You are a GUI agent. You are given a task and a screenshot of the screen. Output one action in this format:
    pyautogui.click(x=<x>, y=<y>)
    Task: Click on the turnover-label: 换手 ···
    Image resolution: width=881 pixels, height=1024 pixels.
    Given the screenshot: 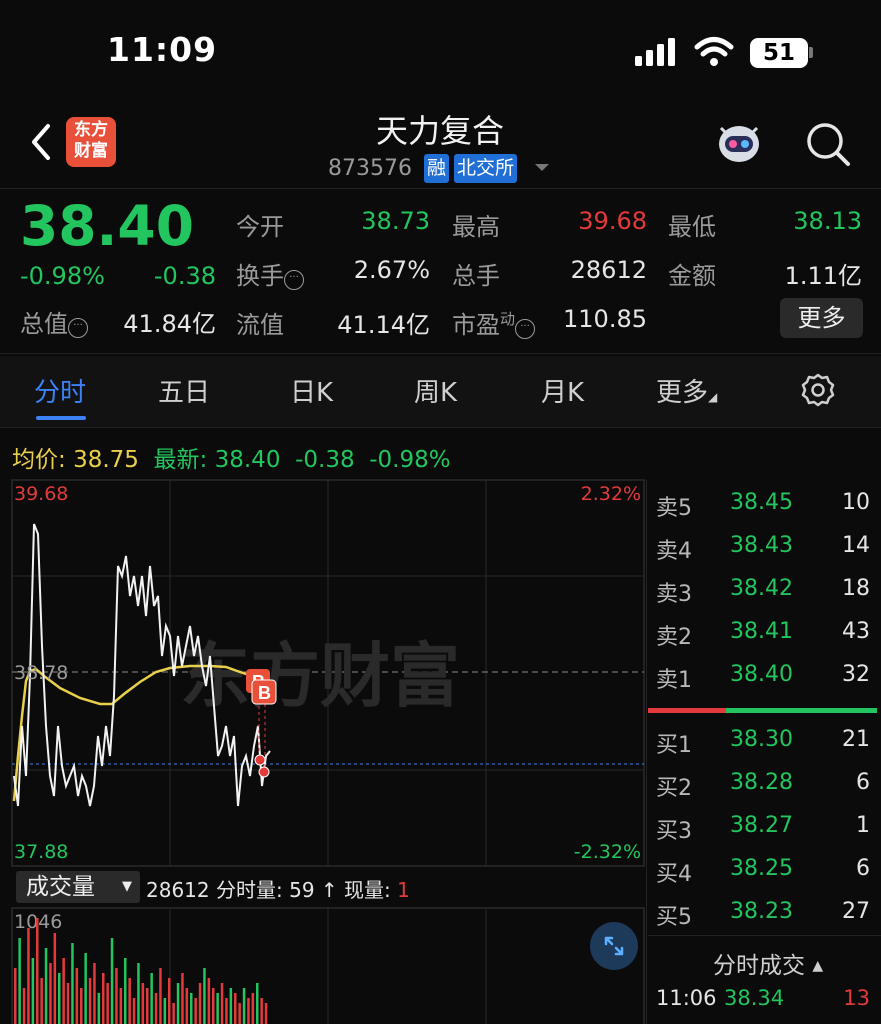 What is the action you would take?
    pyautogui.click(x=270, y=273)
    